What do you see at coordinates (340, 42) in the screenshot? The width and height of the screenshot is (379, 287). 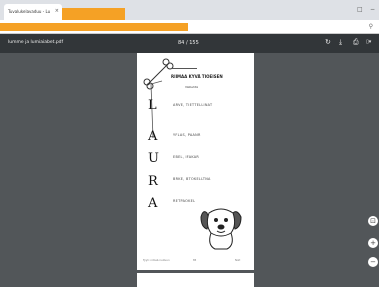 I see `download-icon: ⤓` at bounding box center [340, 42].